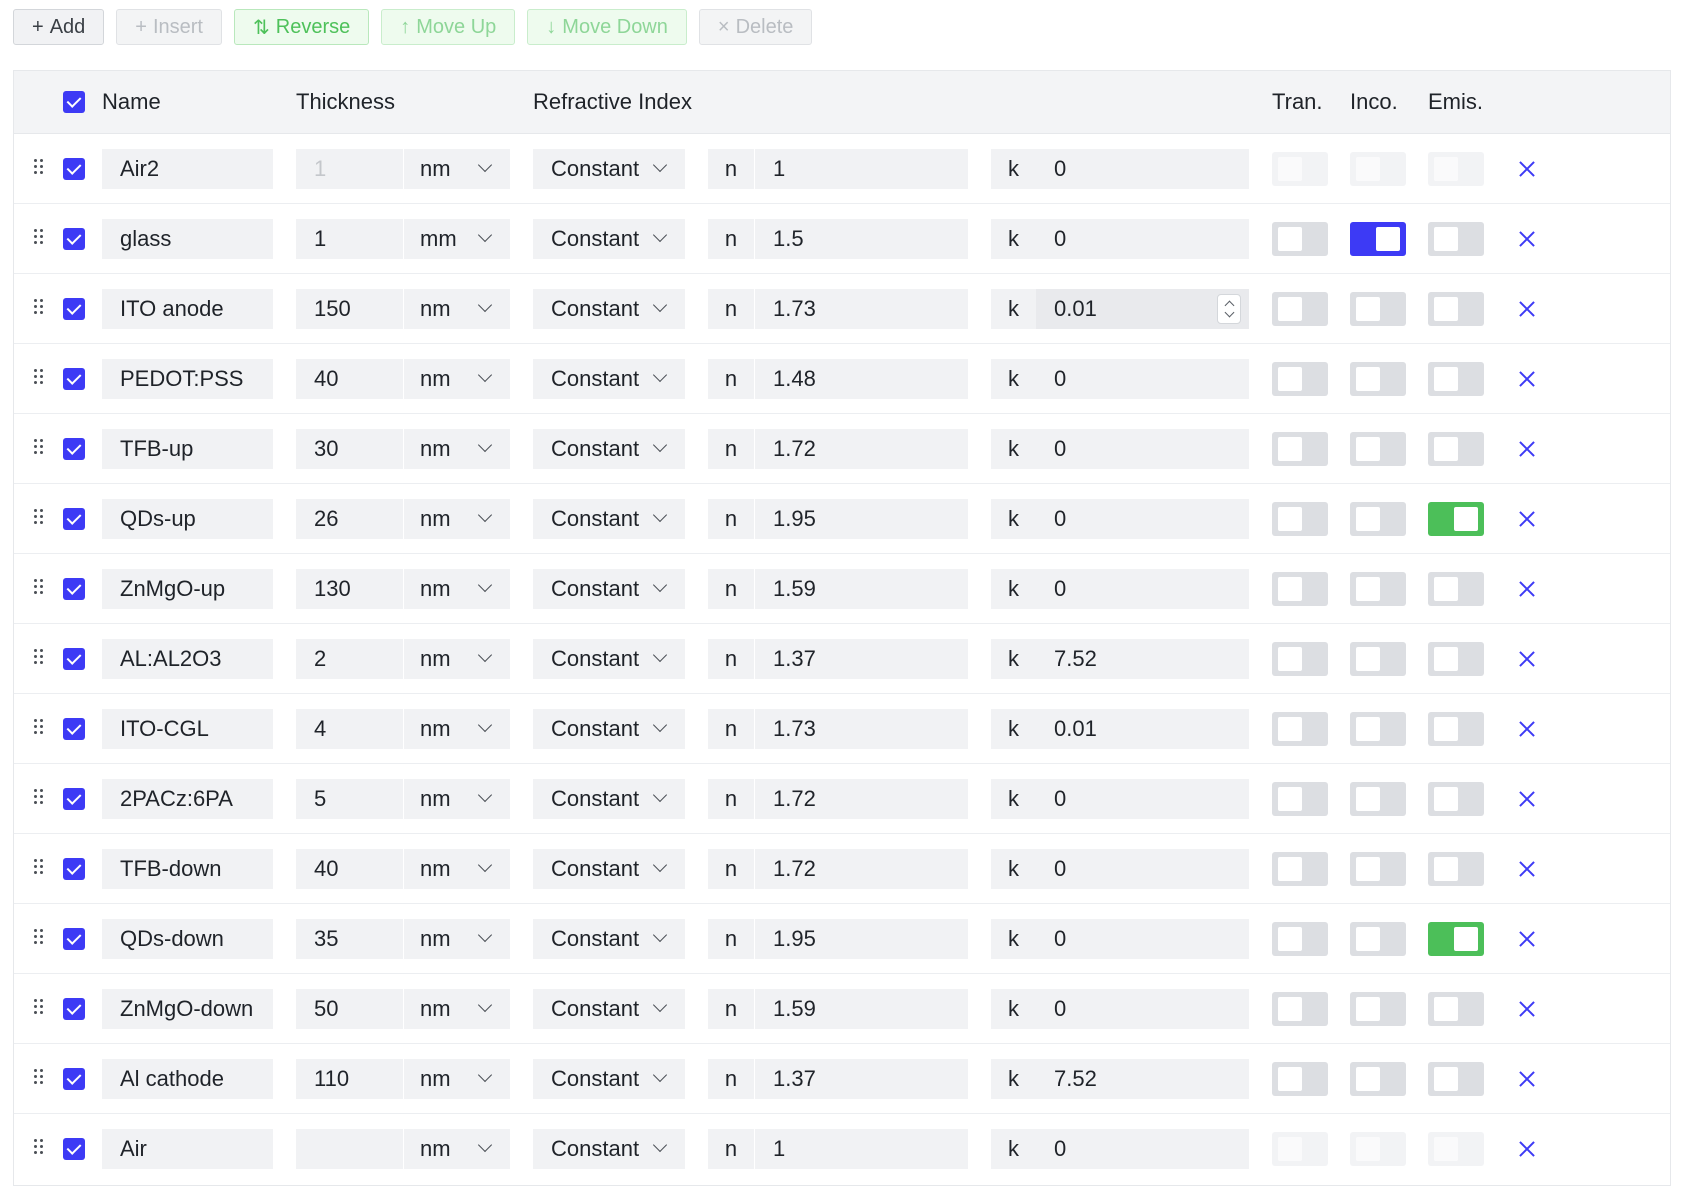 This screenshot has height=1191, width=1686. What do you see at coordinates (755, 27) in the screenshot?
I see `delete-button: × Delete` at bounding box center [755, 27].